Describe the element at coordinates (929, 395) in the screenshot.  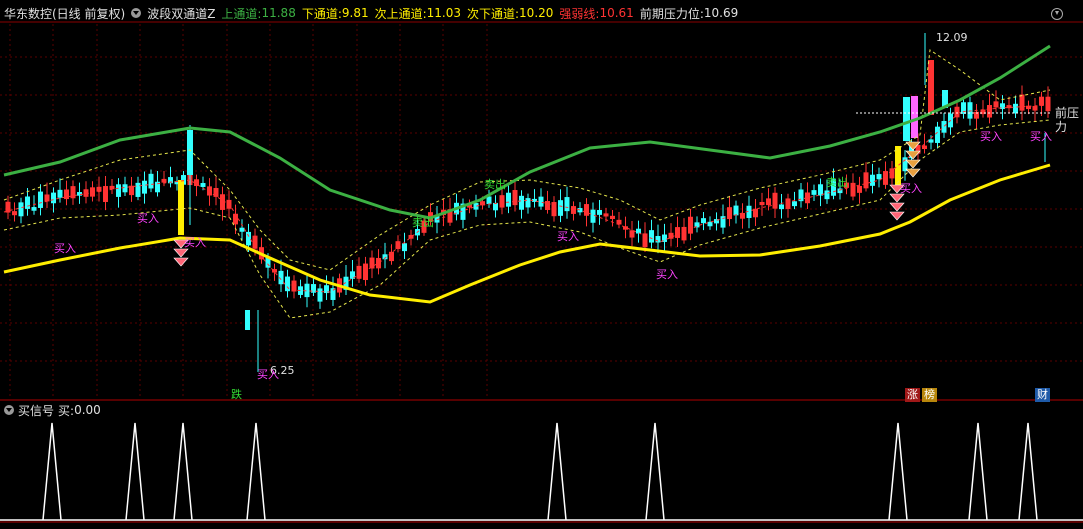
I see `list-marker: 榜` at that location.